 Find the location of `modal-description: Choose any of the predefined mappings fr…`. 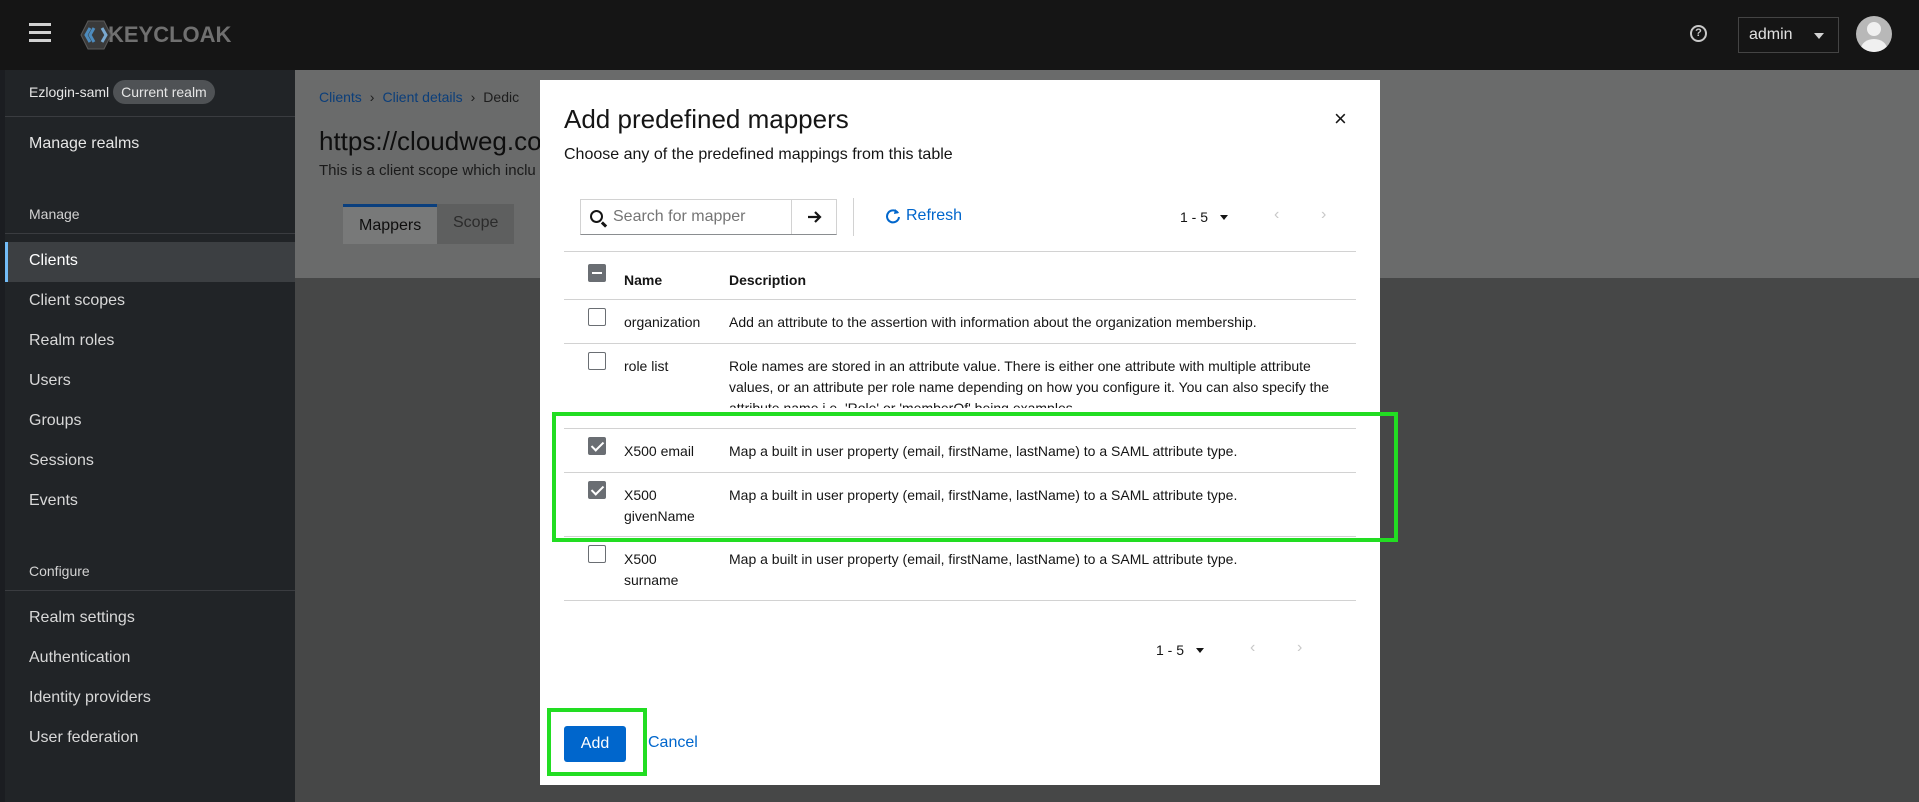

modal-description: Choose any of the predefined mappings fr… is located at coordinates (758, 154).